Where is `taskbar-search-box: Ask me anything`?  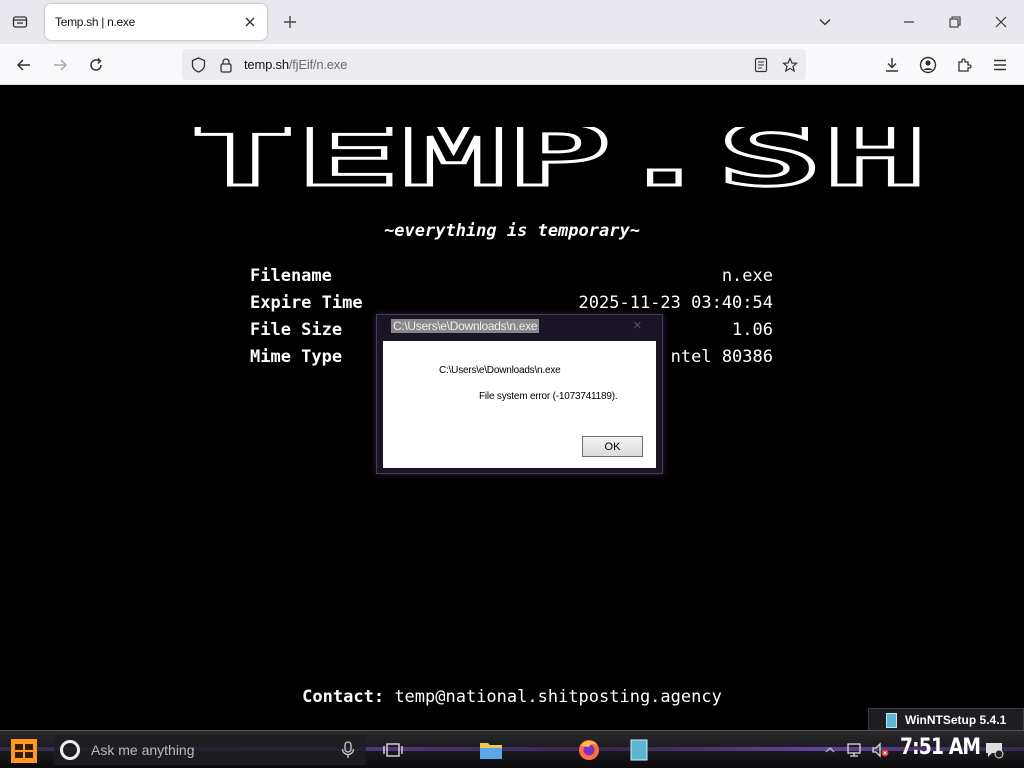
taskbar-search-box: Ask me anything is located at coordinates (210, 750).